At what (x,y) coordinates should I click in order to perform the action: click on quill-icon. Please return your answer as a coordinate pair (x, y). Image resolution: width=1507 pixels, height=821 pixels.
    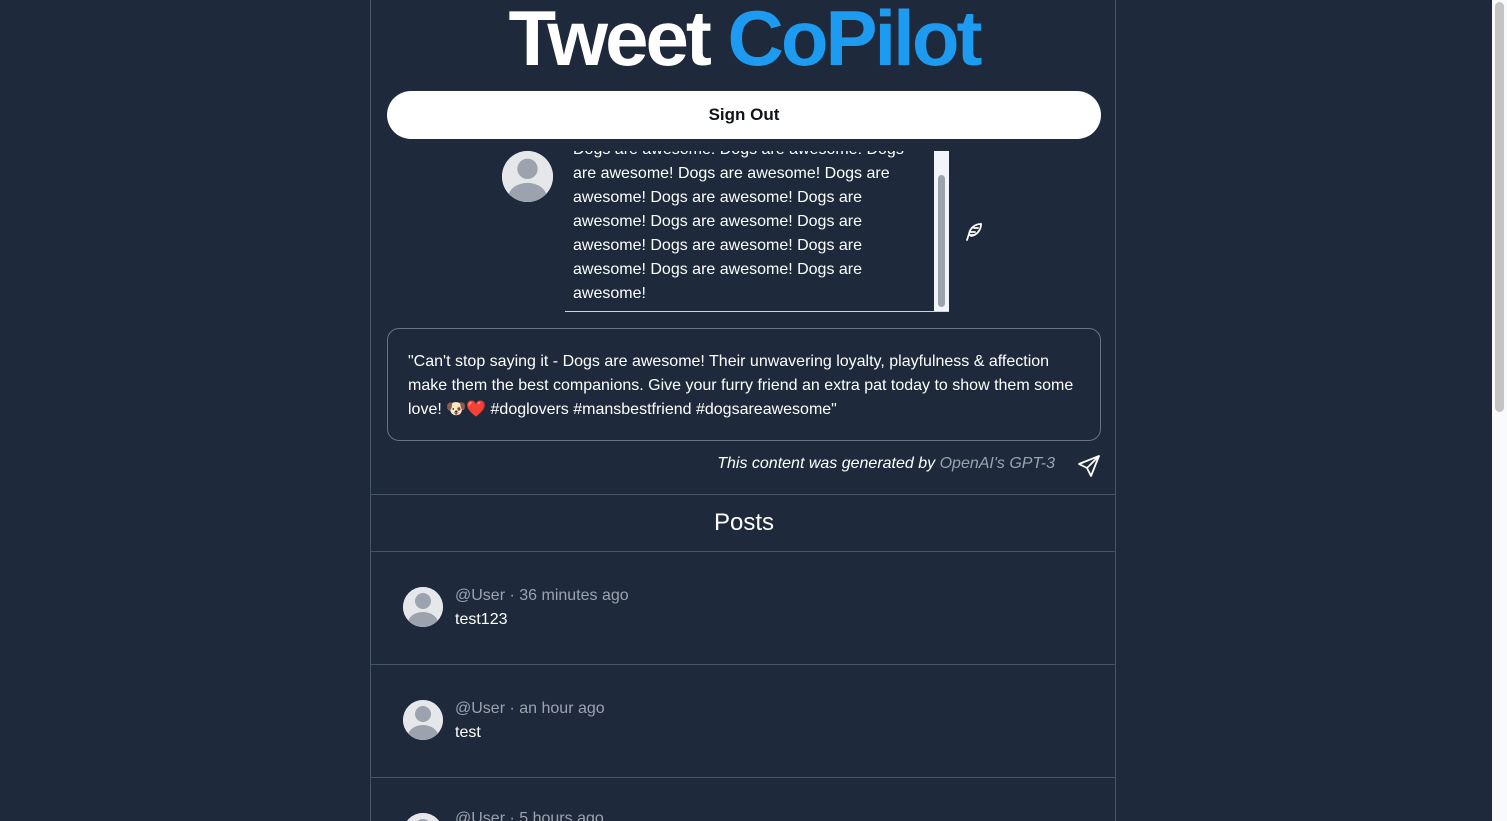
    Looking at the image, I should click on (973, 232).